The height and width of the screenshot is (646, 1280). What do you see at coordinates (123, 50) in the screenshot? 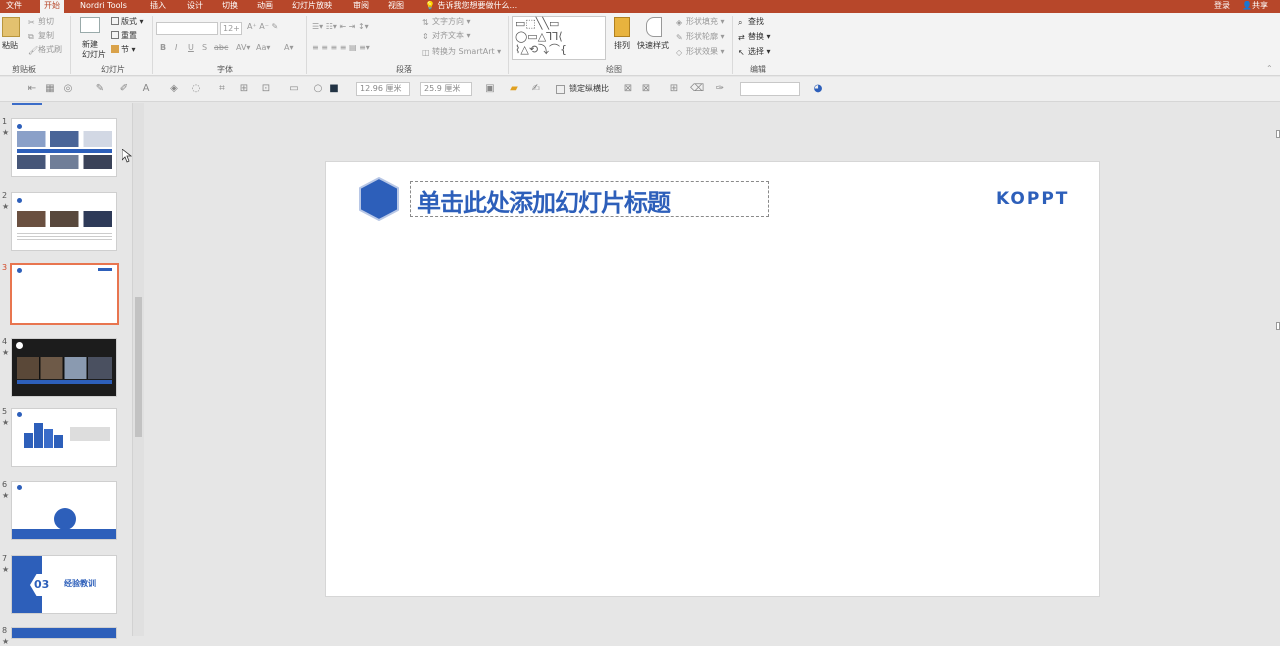
I see `section-button: 节 ▾` at bounding box center [123, 50].